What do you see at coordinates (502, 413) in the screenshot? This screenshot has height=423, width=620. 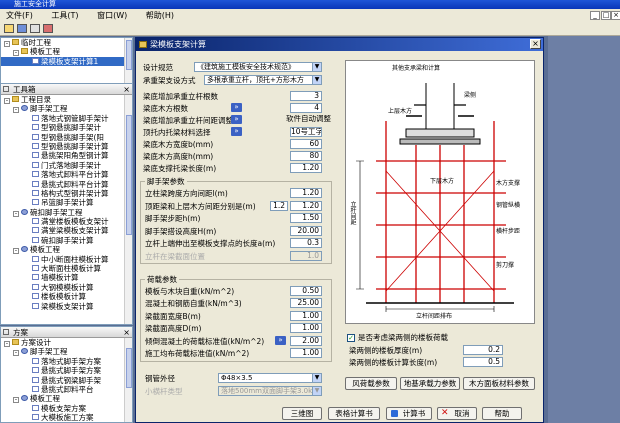 I see `help-button: 帮助` at bounding box center [502, 413].